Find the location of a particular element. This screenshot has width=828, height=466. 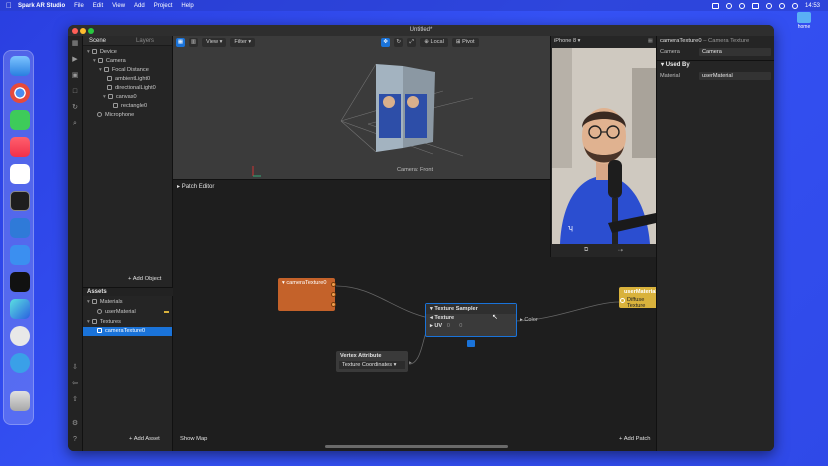

menu-help: Help is located at coordinates (187, 6).